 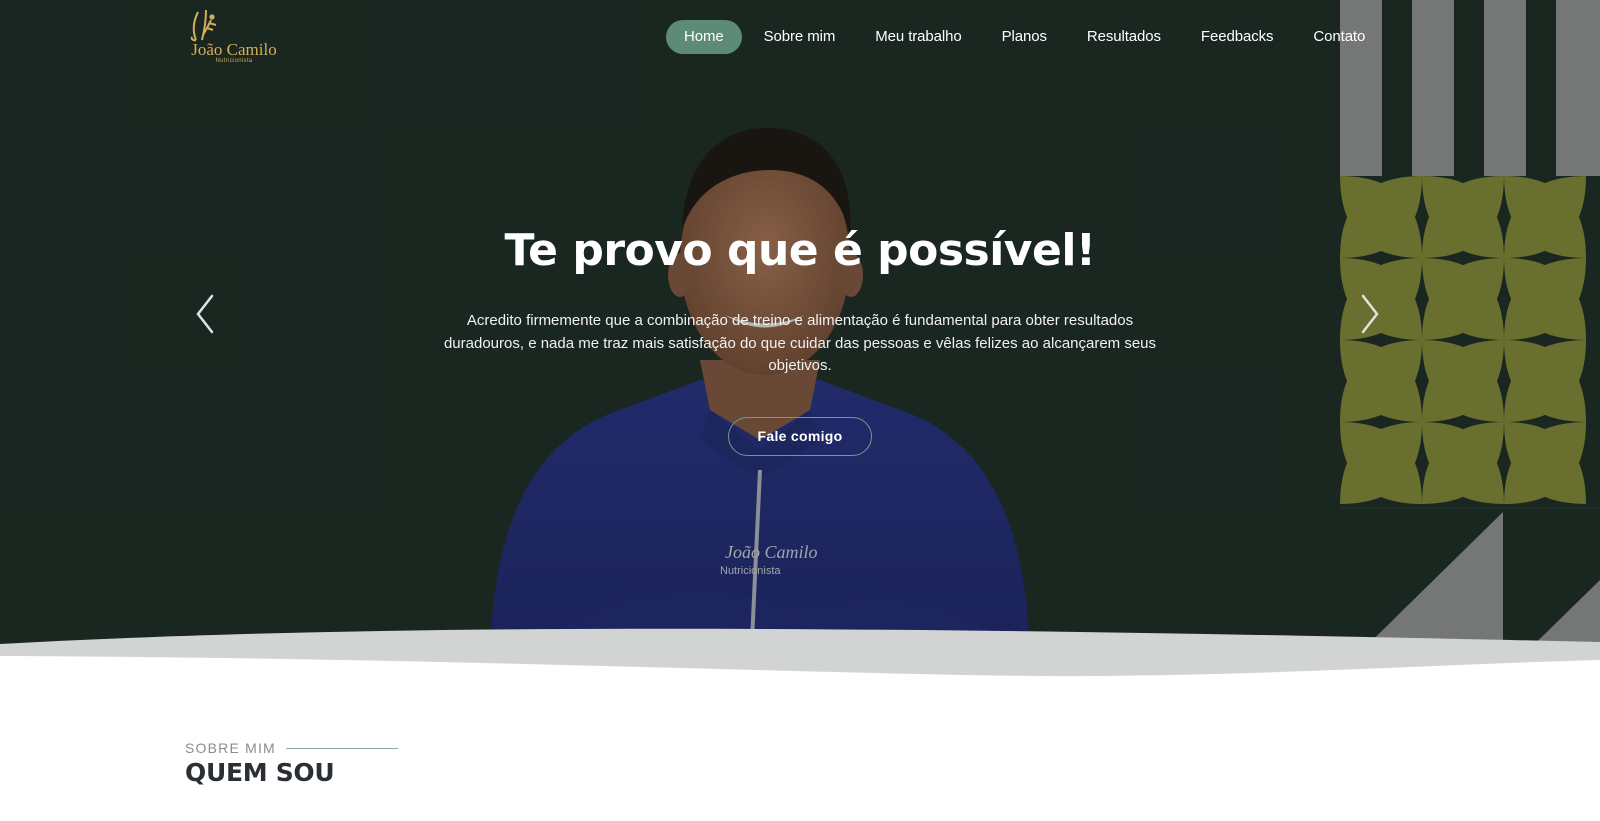 I want to click on shirt-logo-text: João Camilo, so click(x=771, y=552).